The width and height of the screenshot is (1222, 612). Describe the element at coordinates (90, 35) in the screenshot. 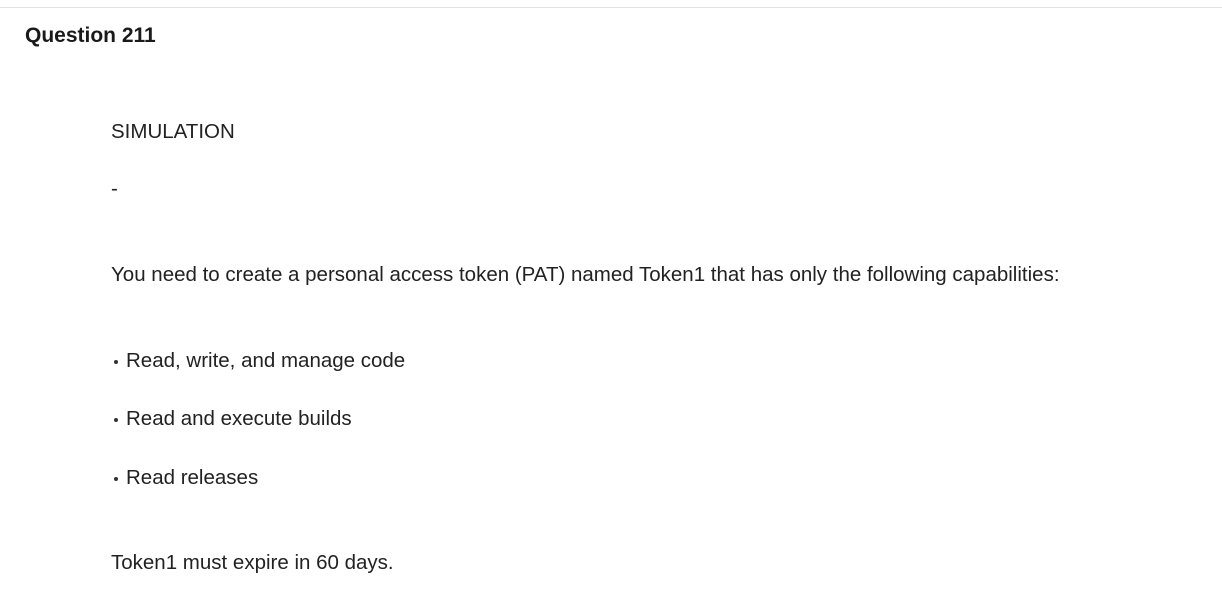

I see `question-title: Question 211` at that location.